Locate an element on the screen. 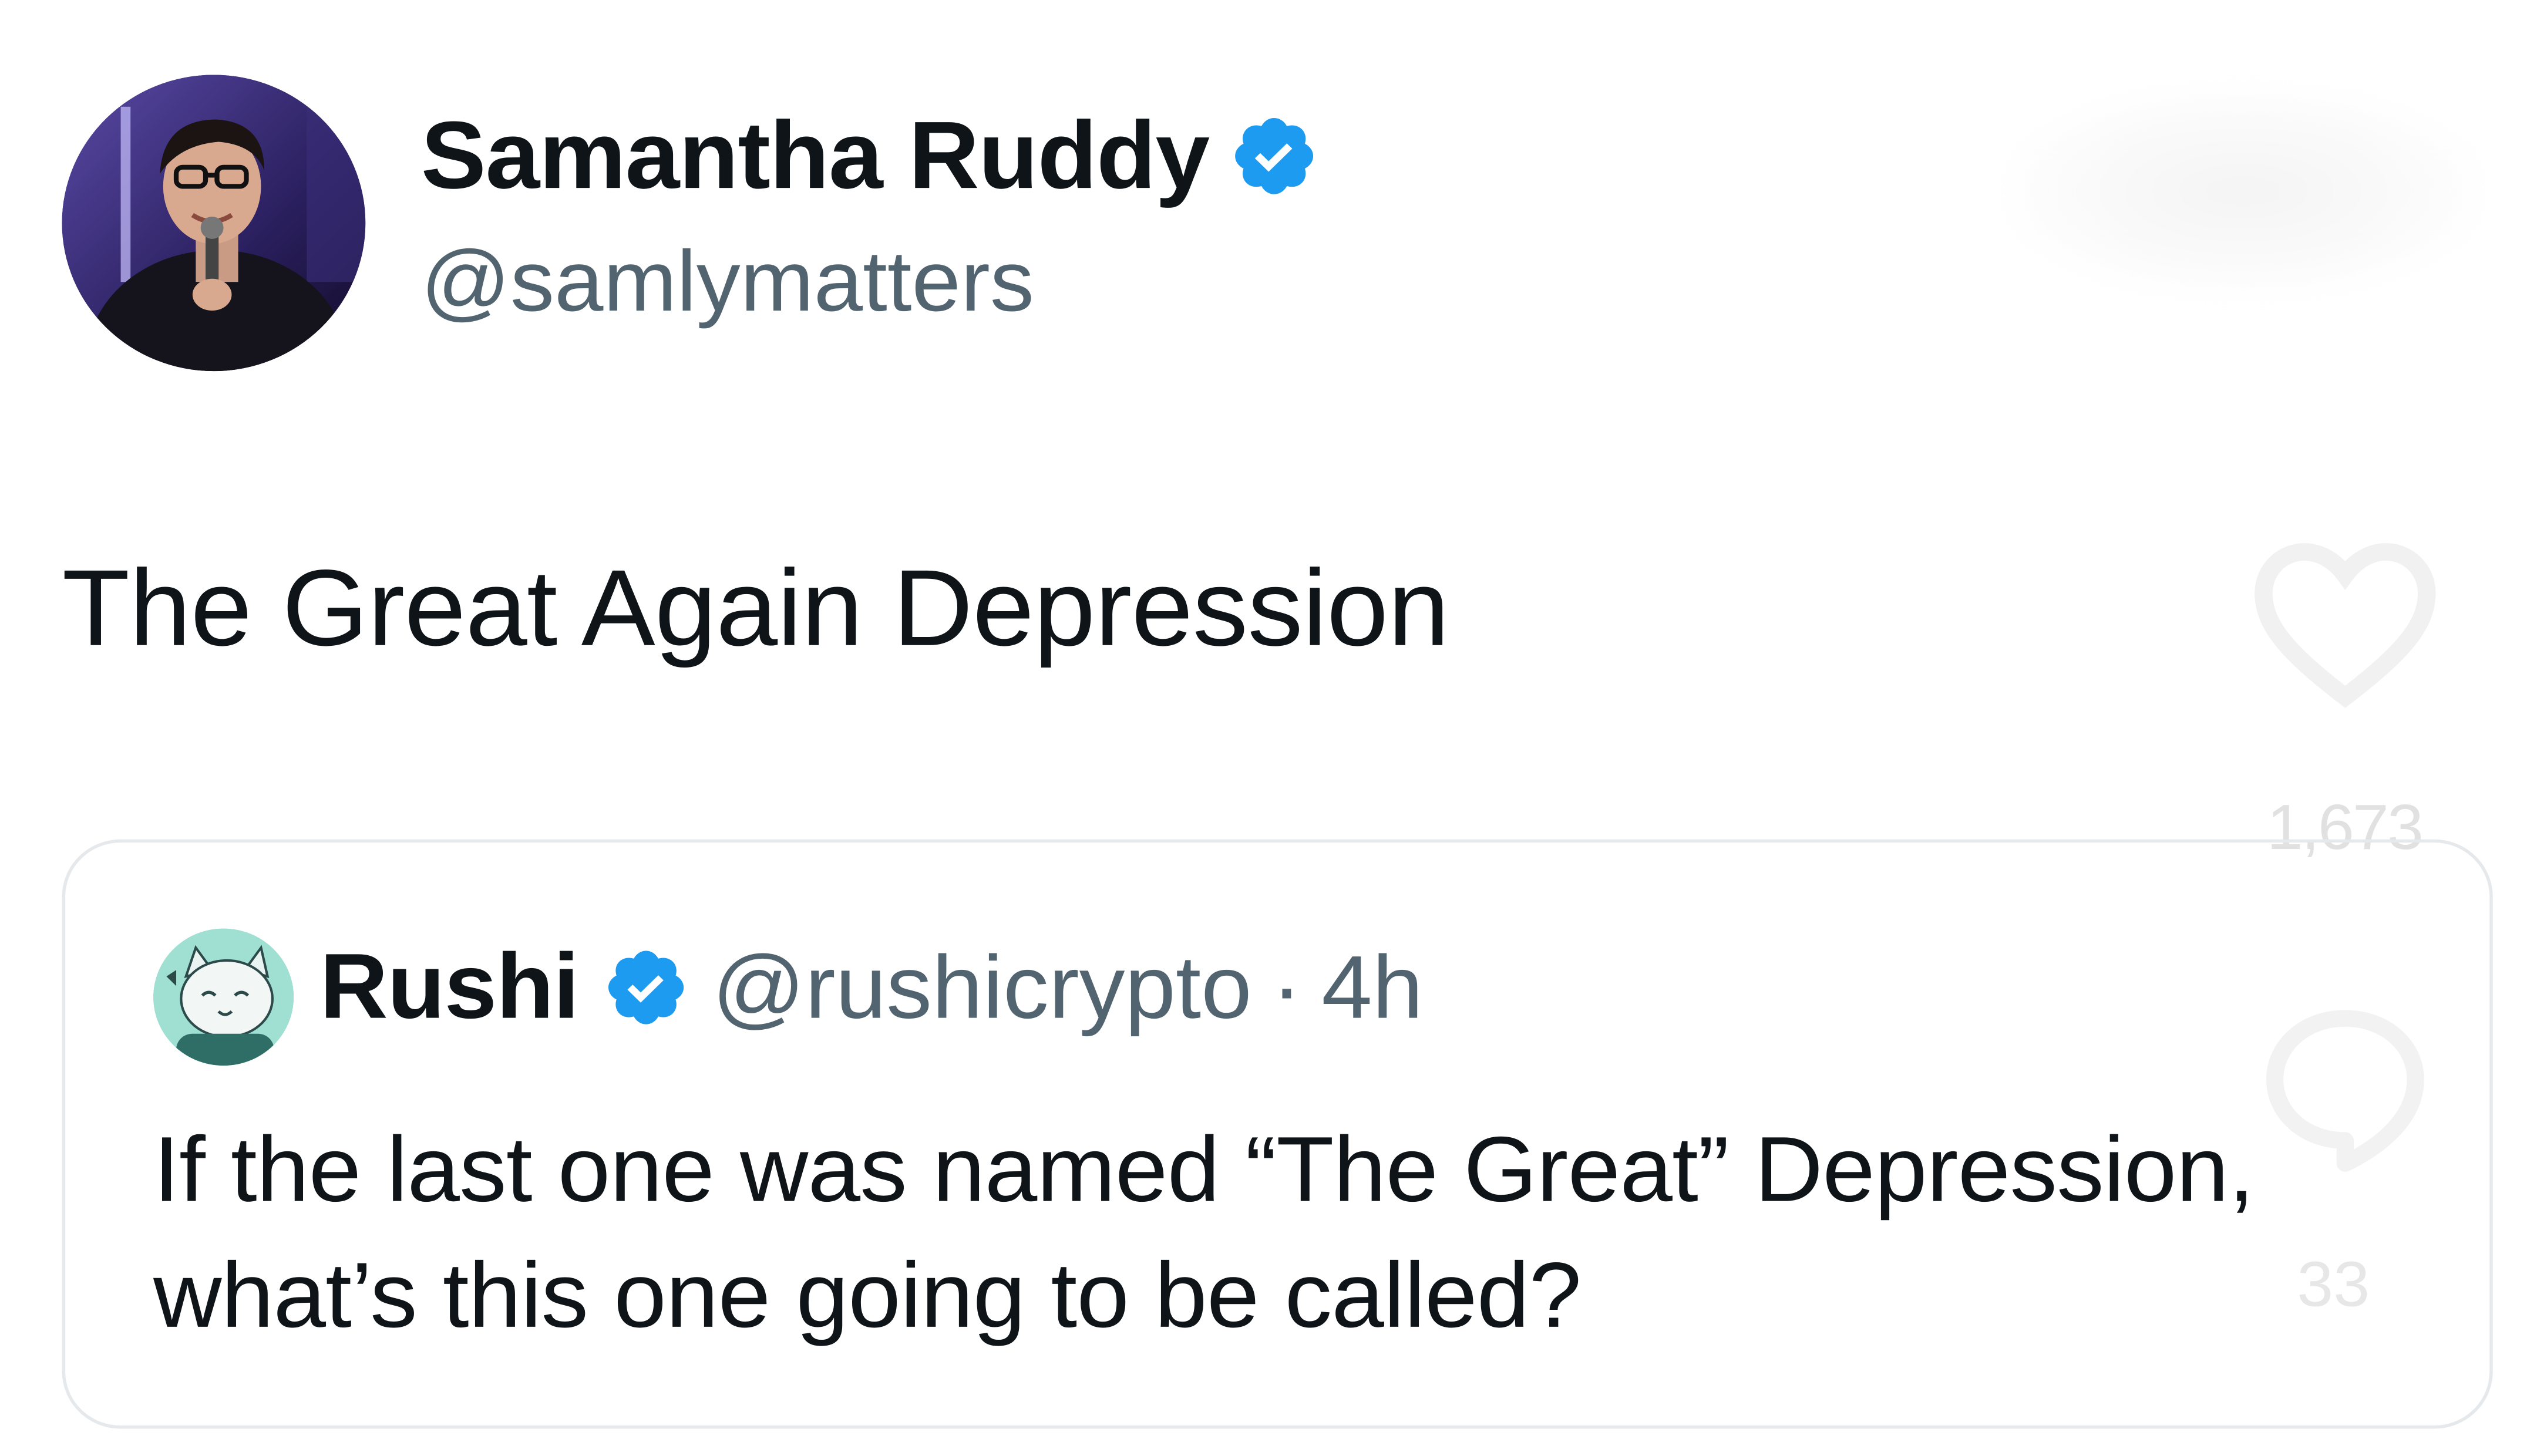 The height and width of the screenshot is (1456, 2537). quoted-author-avatar is located at coordinates (223, 997).